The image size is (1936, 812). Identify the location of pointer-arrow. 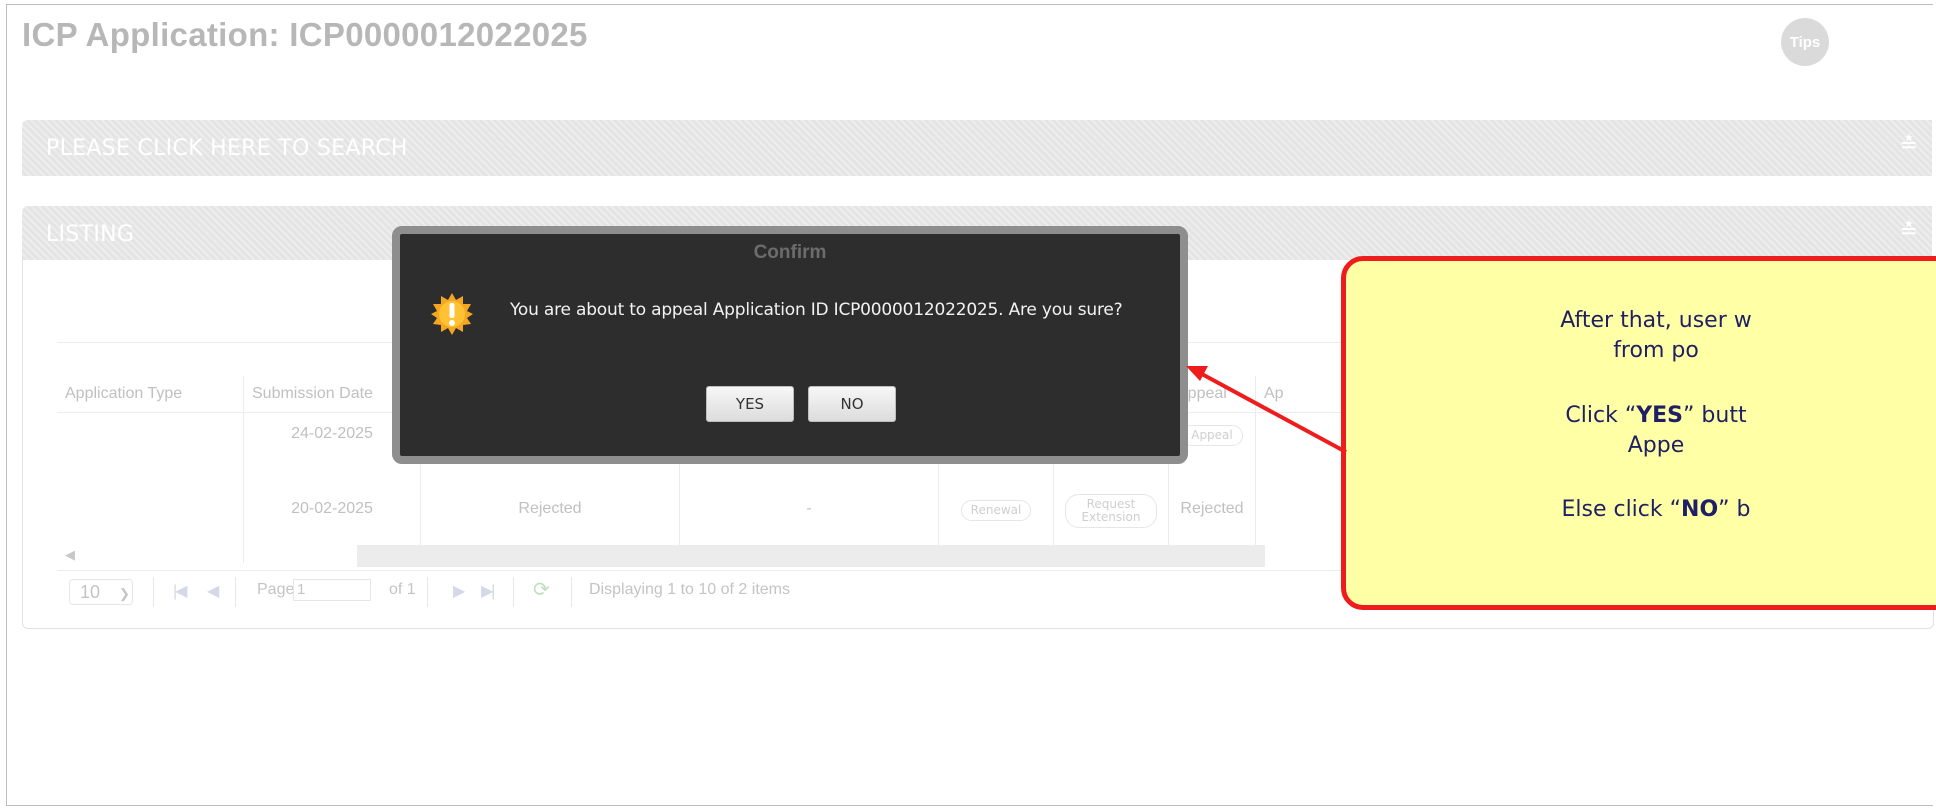
(1266, 410).